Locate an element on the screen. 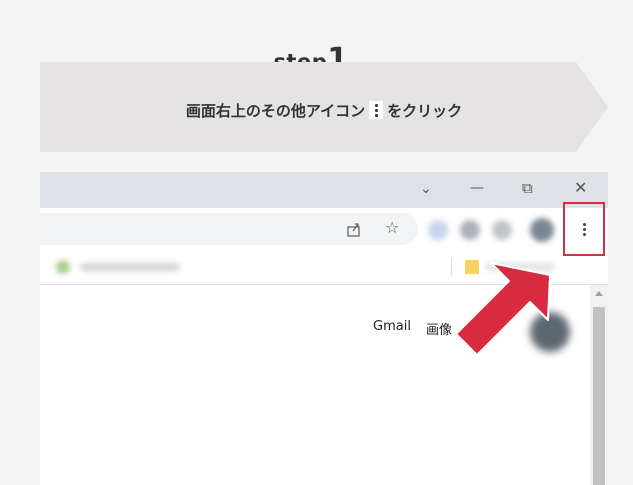 Image resolution: width=633 pixels, height=485 pixels. bookmark-favicon is located at coordinates (63, 267).